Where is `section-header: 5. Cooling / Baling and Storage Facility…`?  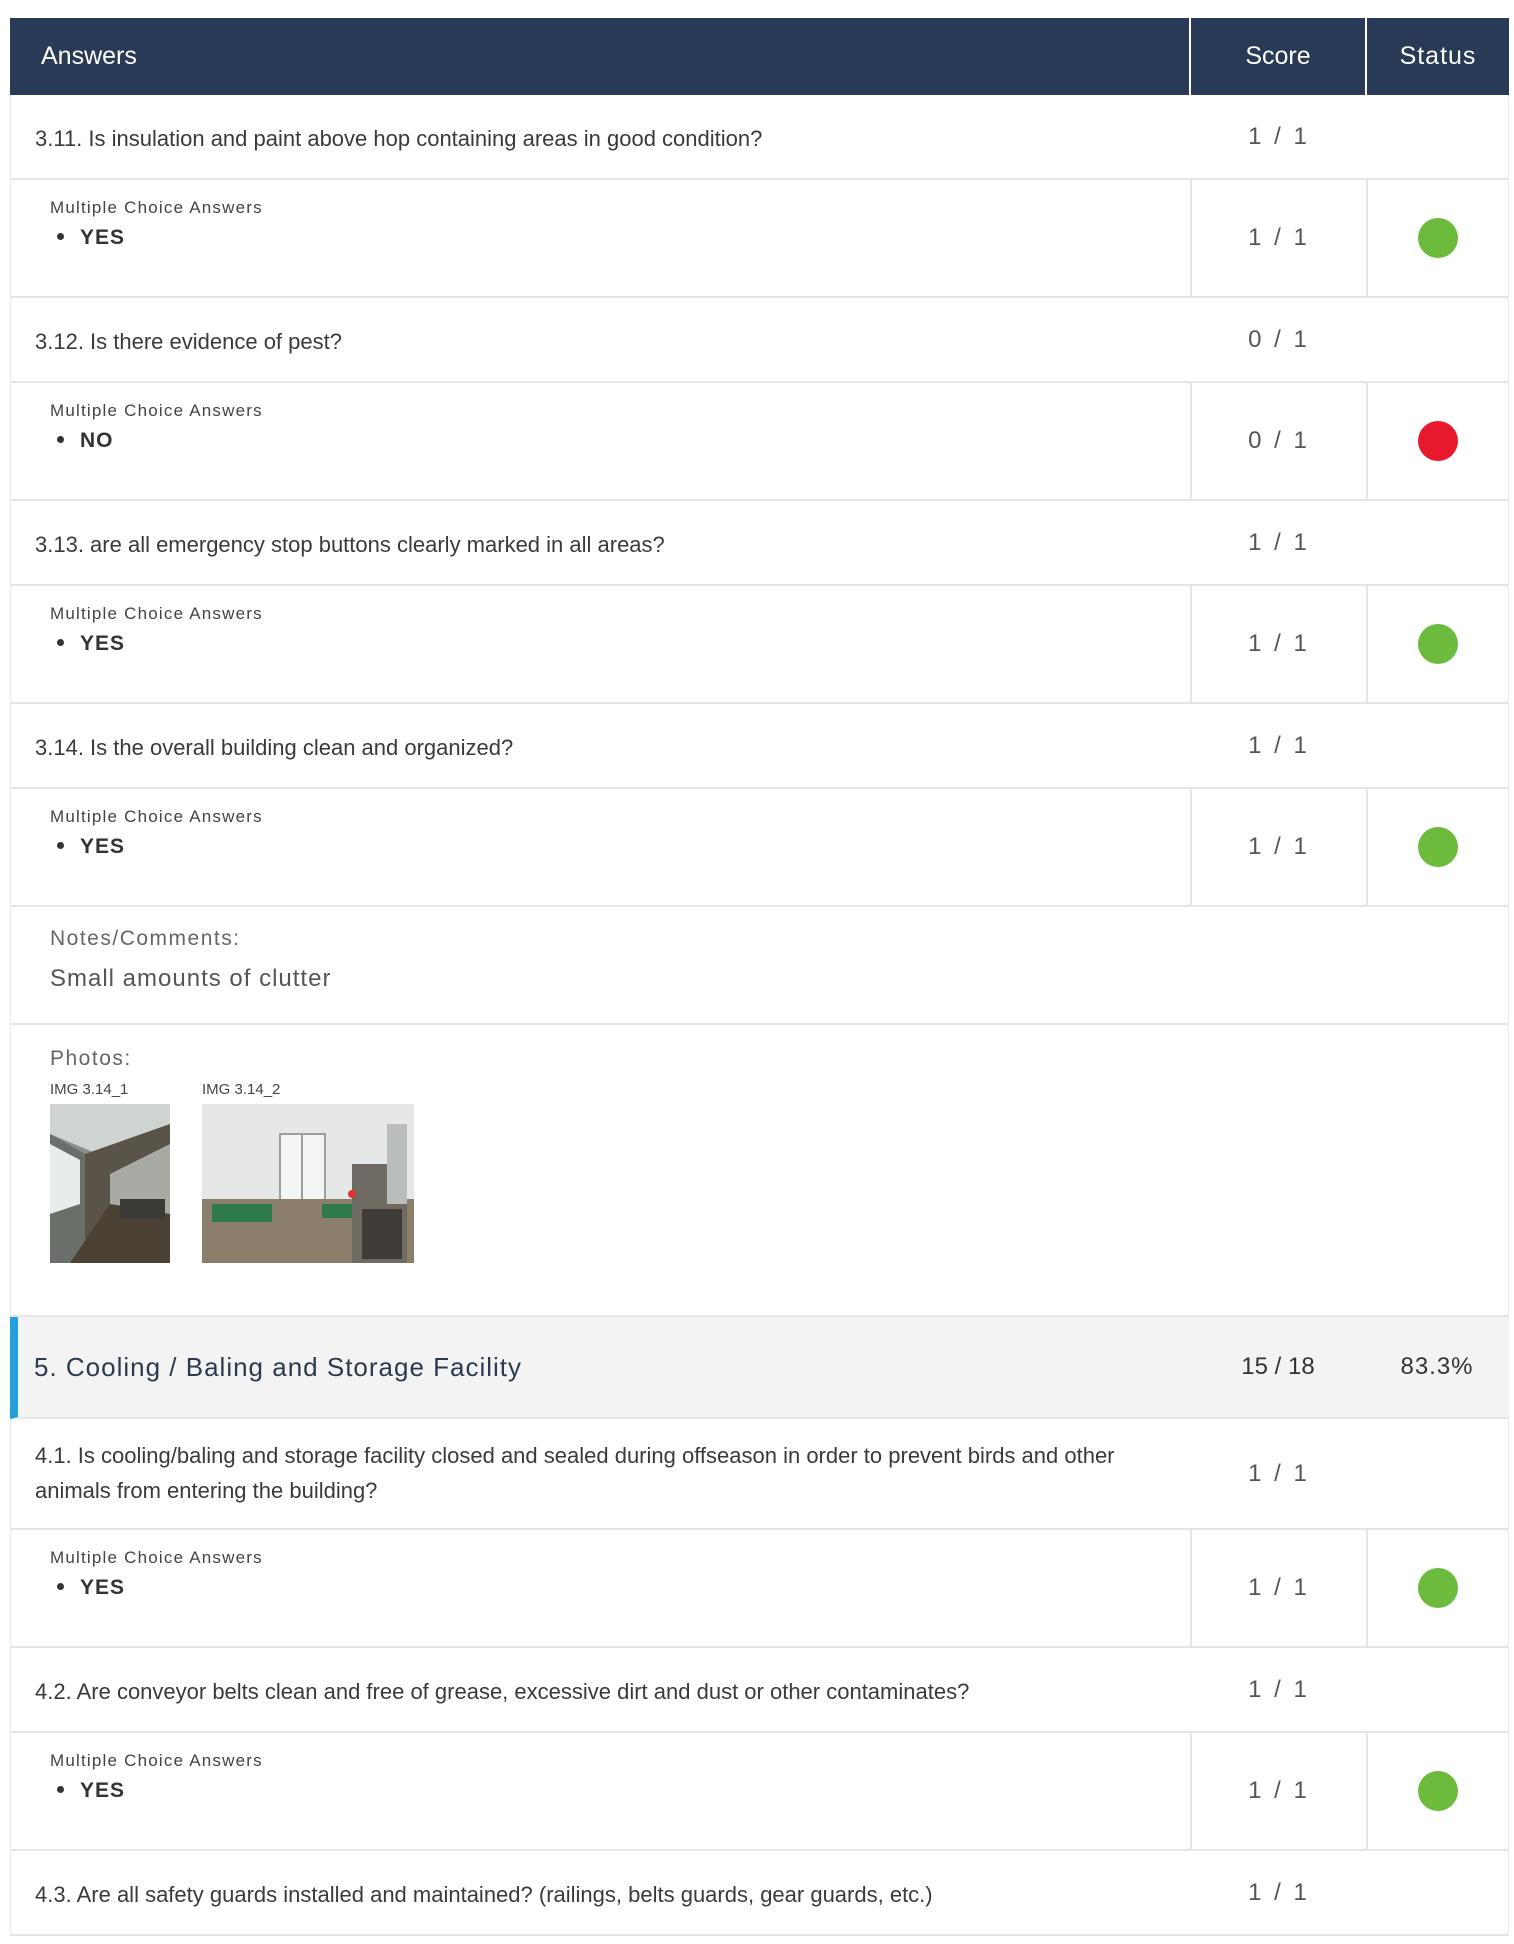
section-header: 5. Cooling / Baling and Storage Facility… is located at coordinates (759, 1368).